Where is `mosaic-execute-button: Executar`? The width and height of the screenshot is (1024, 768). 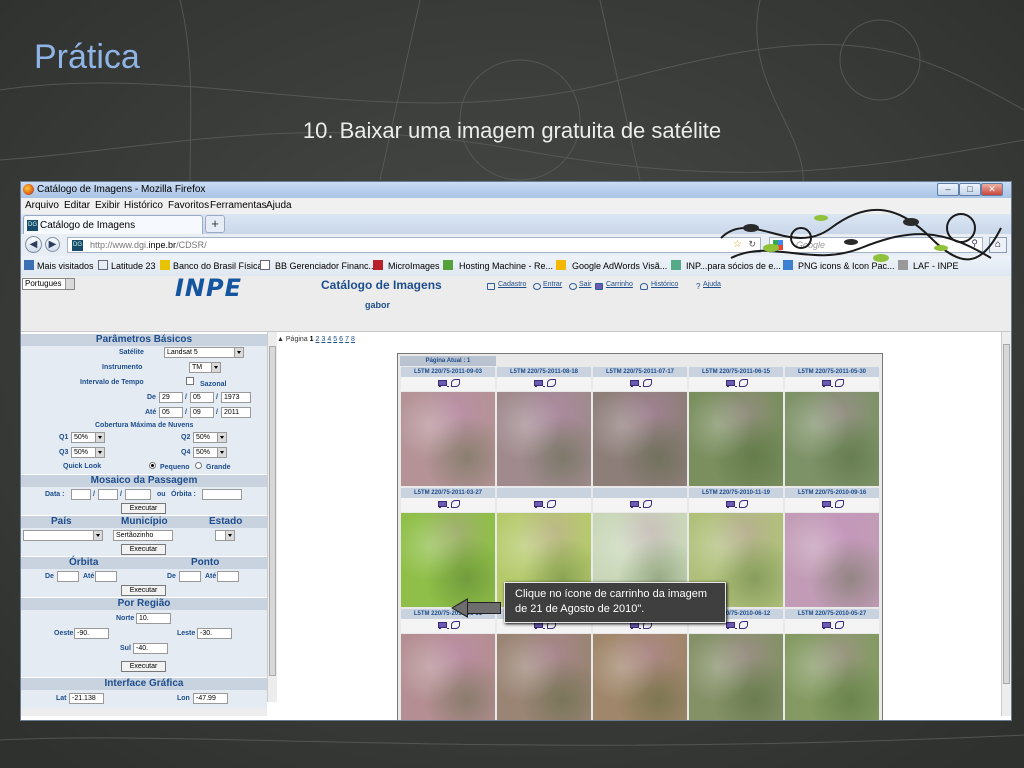 mosaic-execute-button: Executar is located at coordinates (143, 508).